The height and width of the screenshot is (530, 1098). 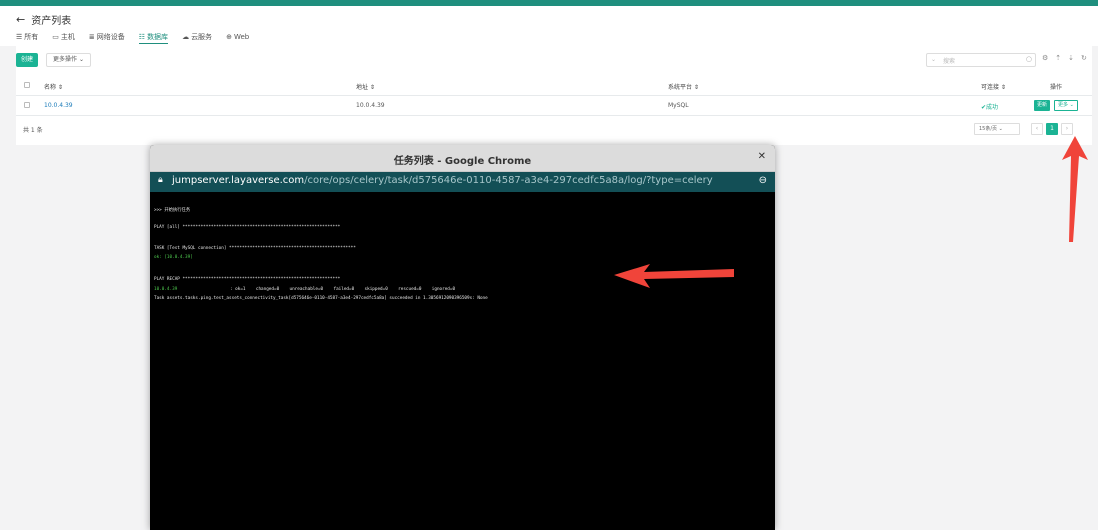 I want to click on table-header: 名称 ⇕ 地址 ⇕ 系统平台 ⇕ 可连接 ⇕ 操作, so click(x=554, y=86).